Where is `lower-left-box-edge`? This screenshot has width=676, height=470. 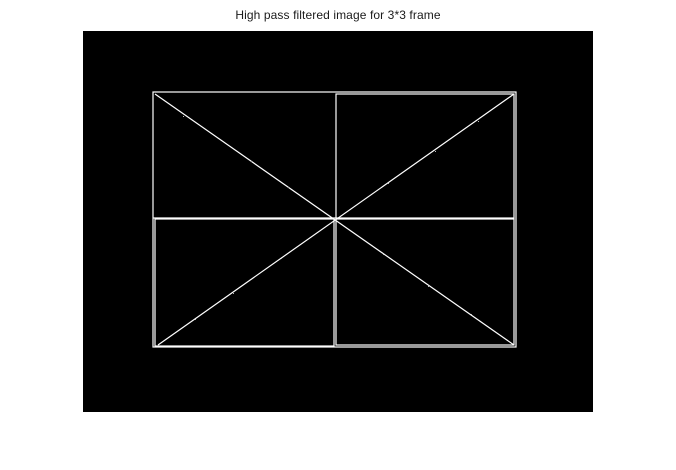
lower-left-box-edge is located at coordinates (244, 282).